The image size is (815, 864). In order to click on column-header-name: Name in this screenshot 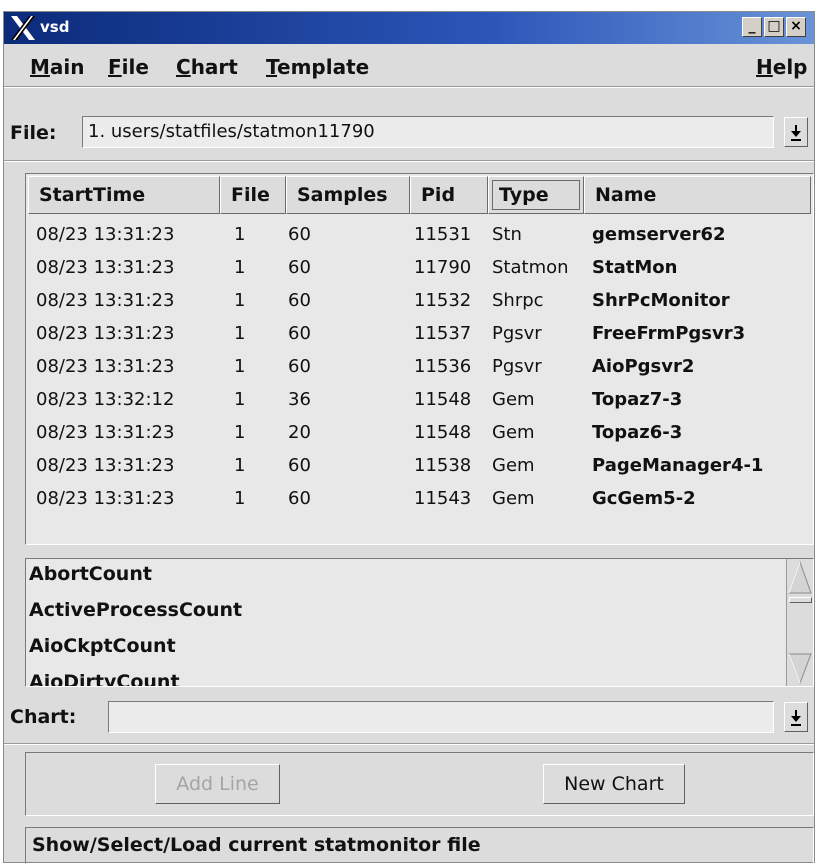, I will do `click(697, 195)`.